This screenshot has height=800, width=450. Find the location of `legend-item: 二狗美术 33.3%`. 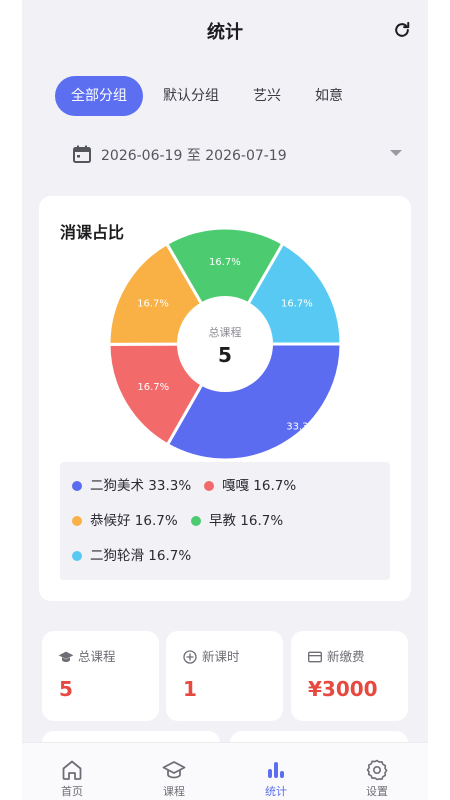

legend-item: 二狗美术 33.3% is located at coordinates (131, 486).